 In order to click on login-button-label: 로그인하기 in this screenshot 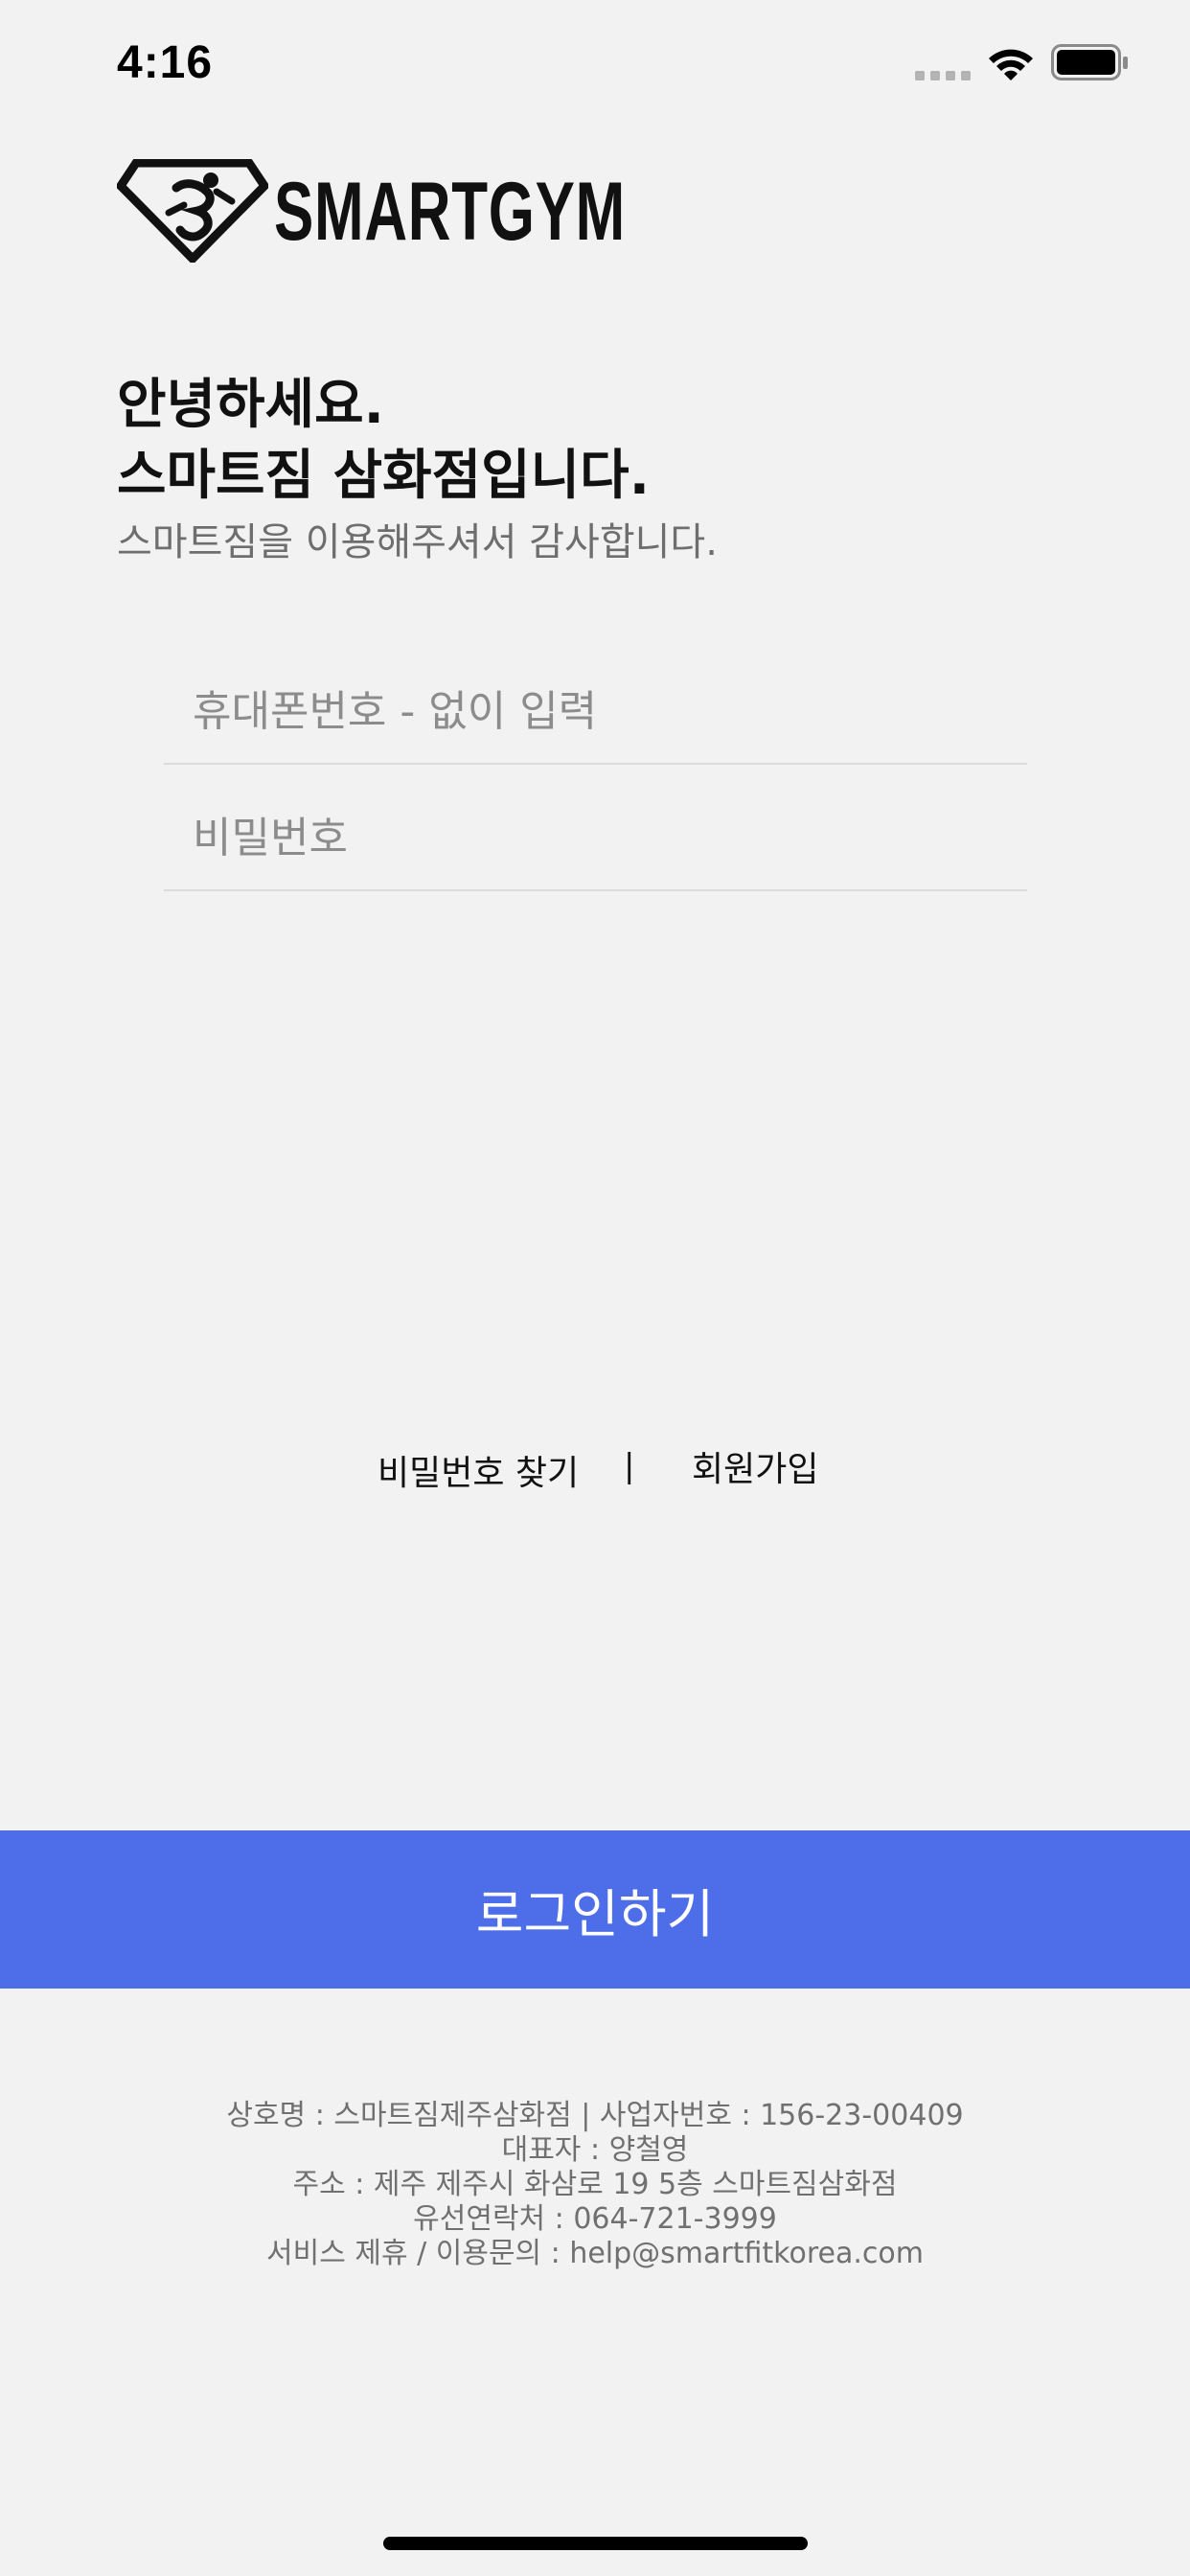, I will do `click(595, 1914)`.